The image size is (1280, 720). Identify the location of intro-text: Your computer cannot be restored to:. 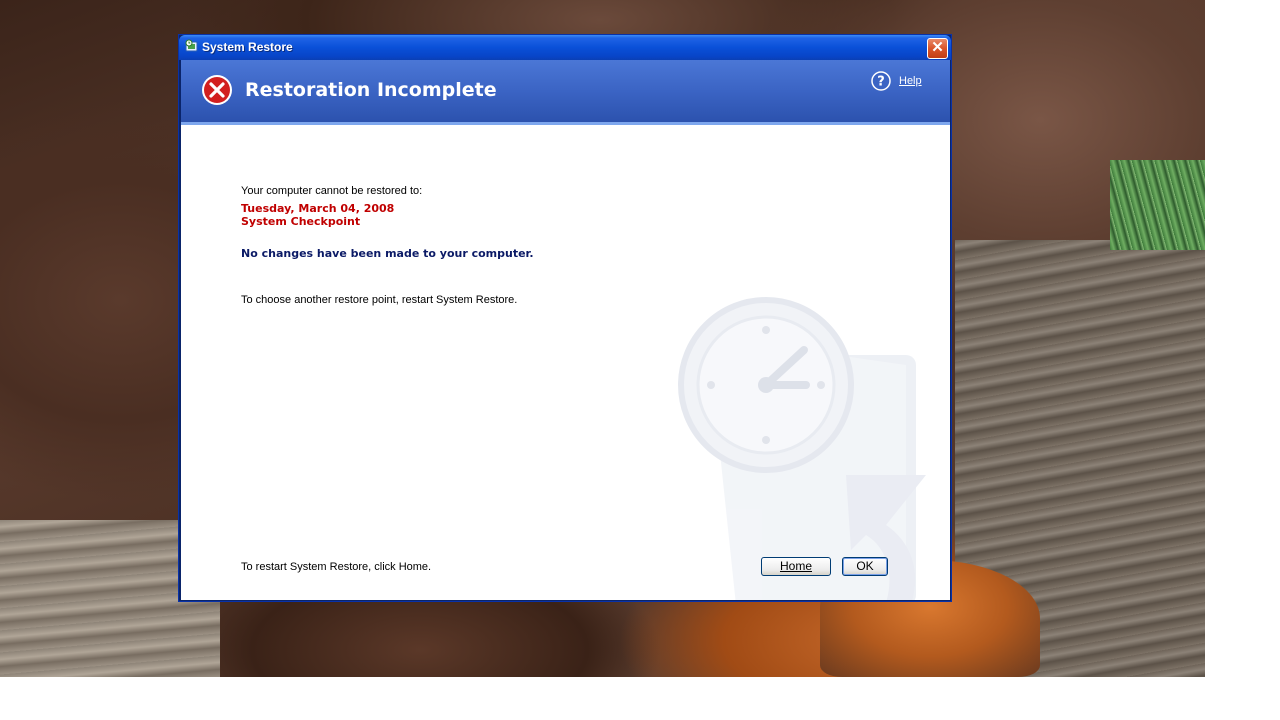
(332, 191).